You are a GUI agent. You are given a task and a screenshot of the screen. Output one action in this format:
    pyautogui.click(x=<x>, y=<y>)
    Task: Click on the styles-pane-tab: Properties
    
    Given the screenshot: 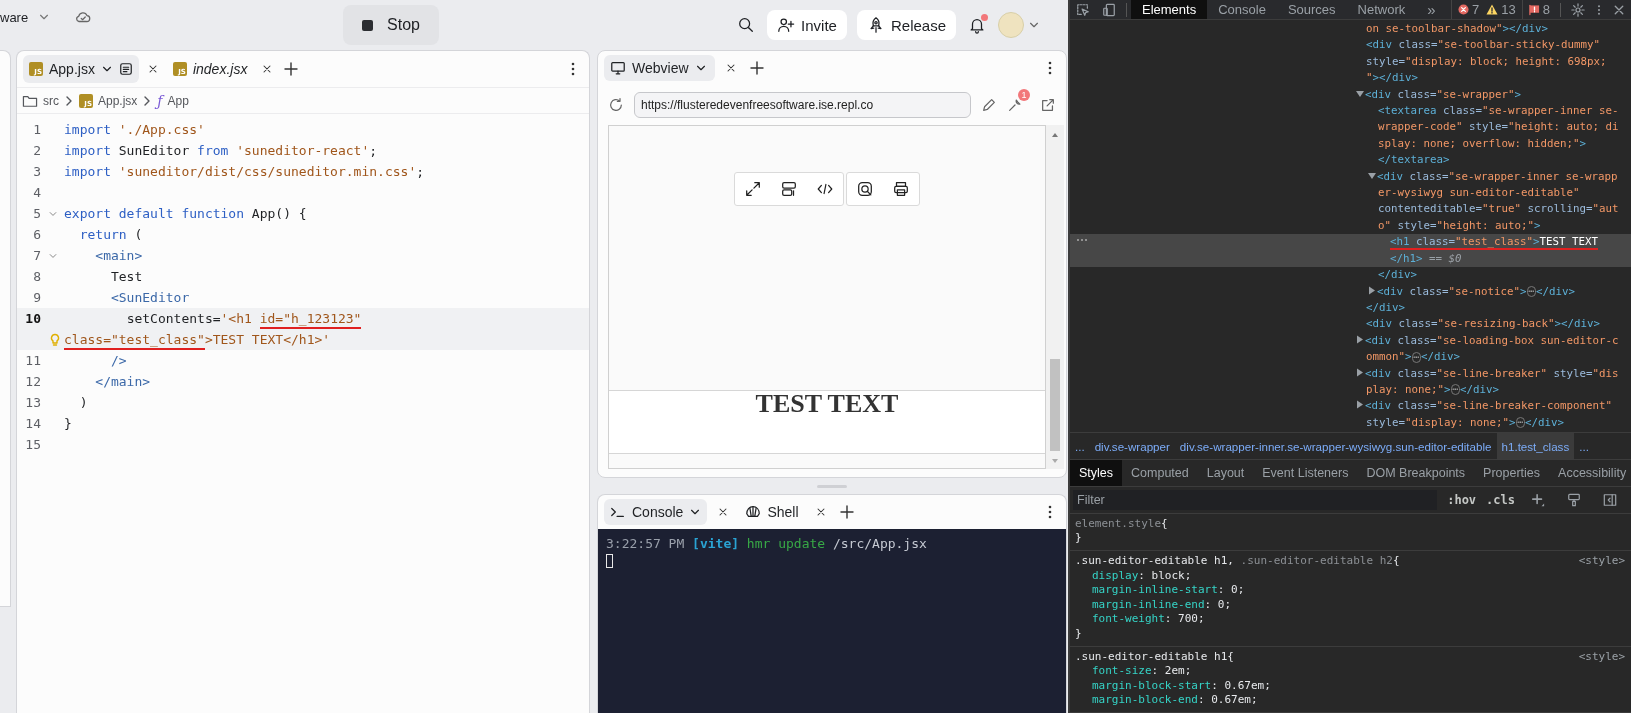 What is the action you would take?
    pyautogui.click(x=1512, y=473)
    